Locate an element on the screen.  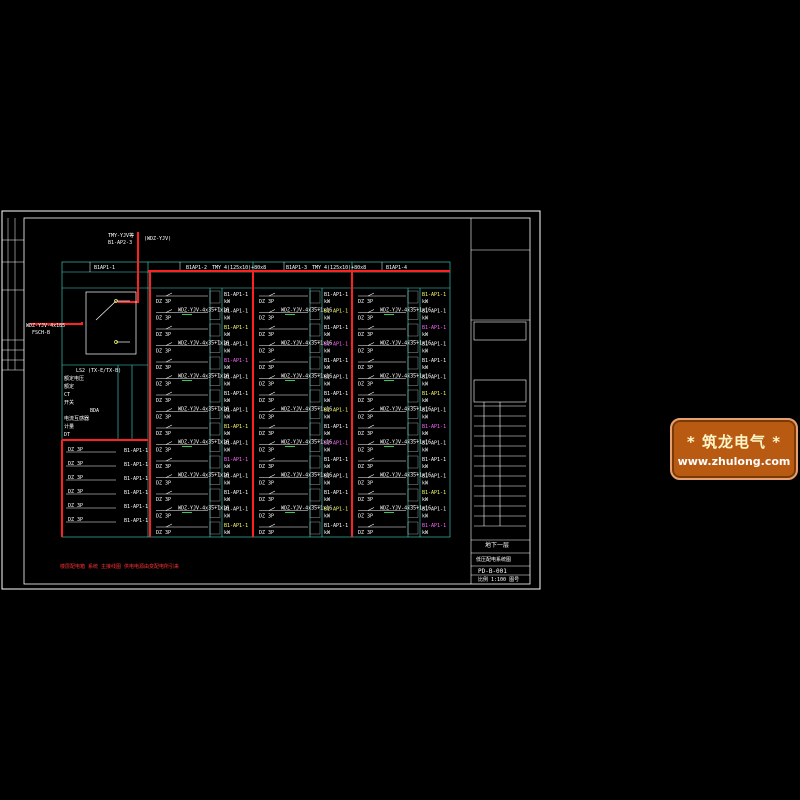
incomer-row: DT is located at coordinates (67, 435).